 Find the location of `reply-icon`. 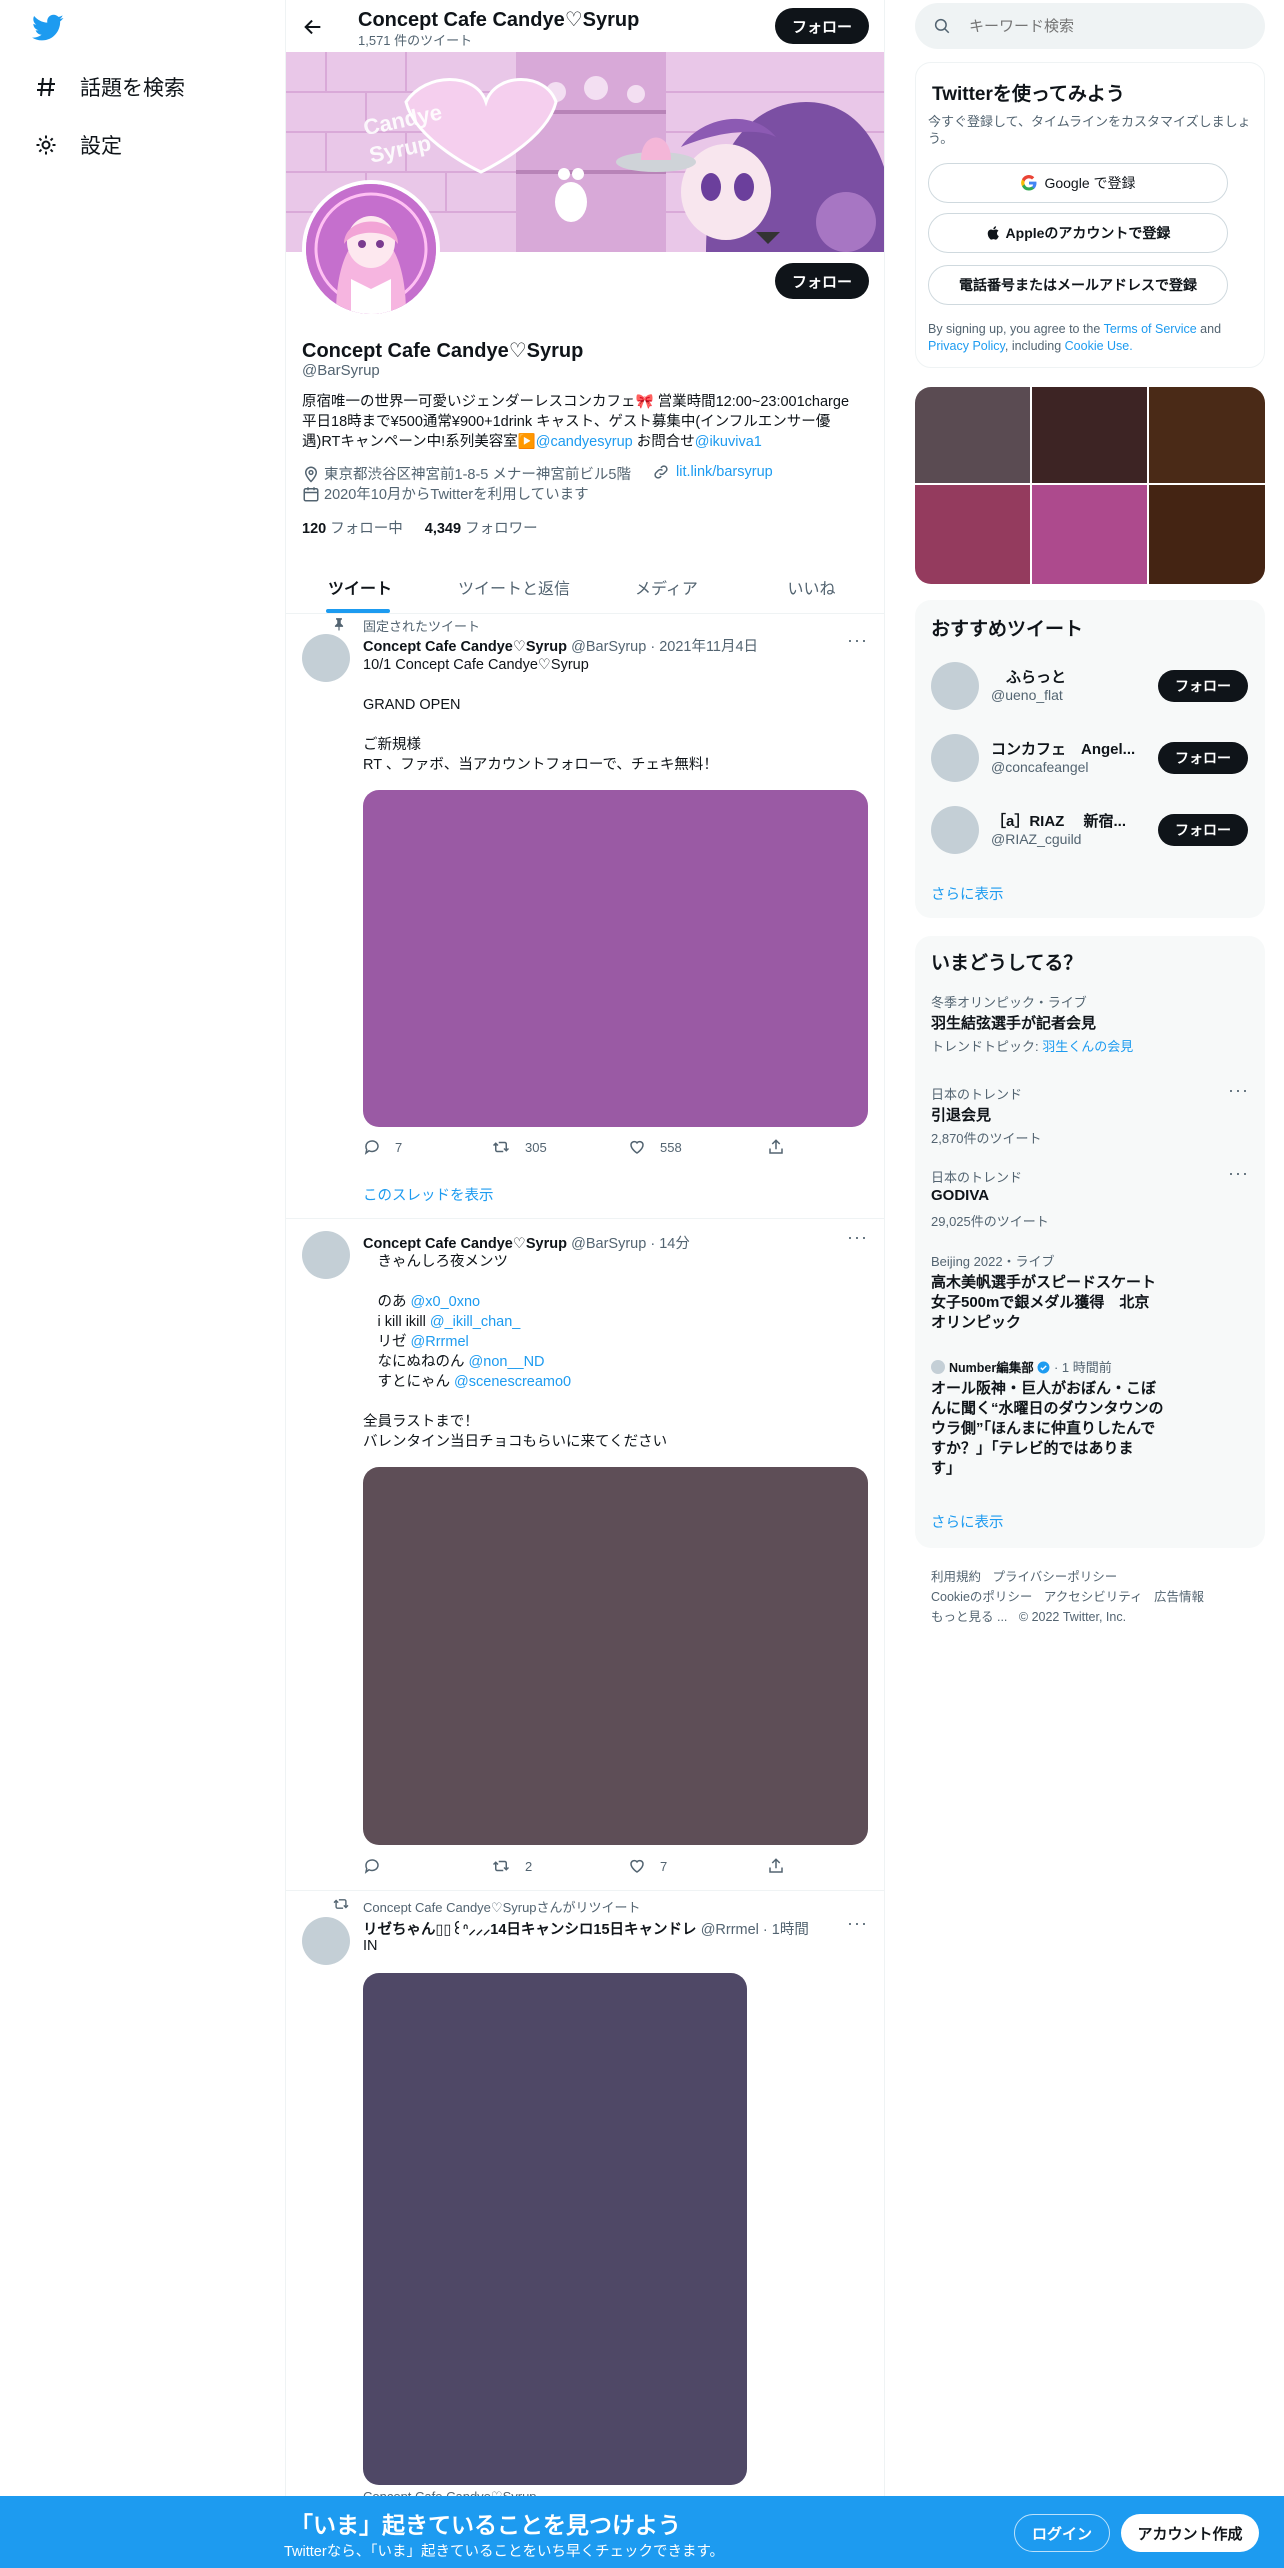

reply-icon is located at coordinates (371, 1147).